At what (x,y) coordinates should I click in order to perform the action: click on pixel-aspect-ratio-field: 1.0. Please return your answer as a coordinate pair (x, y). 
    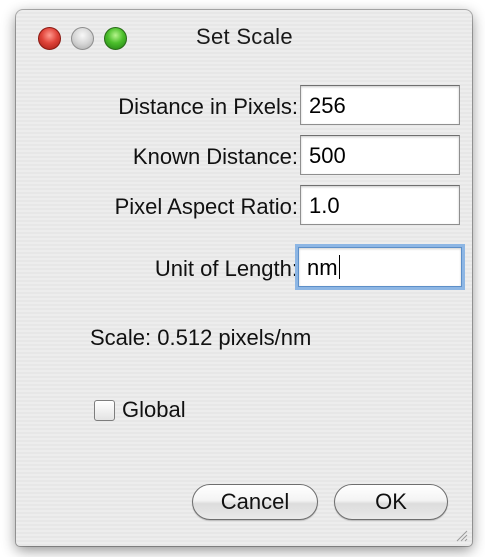
    Looking at the image, I should click on (380, 205).